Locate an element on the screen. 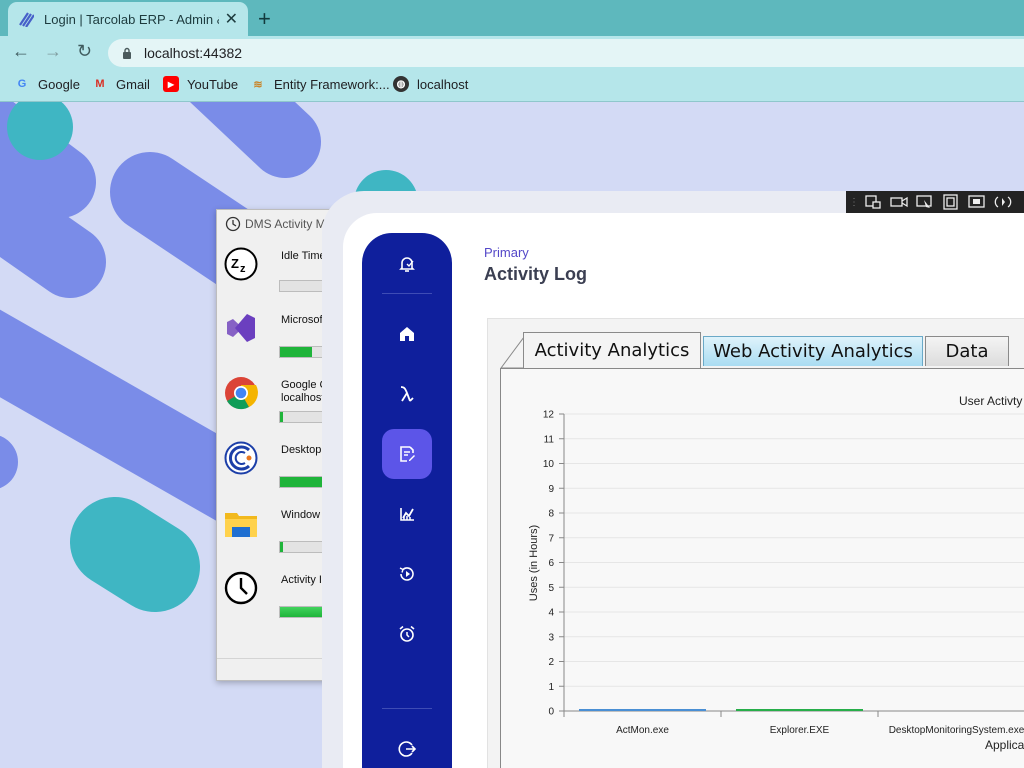  google-icon: G is located at coordinates (22, 84).